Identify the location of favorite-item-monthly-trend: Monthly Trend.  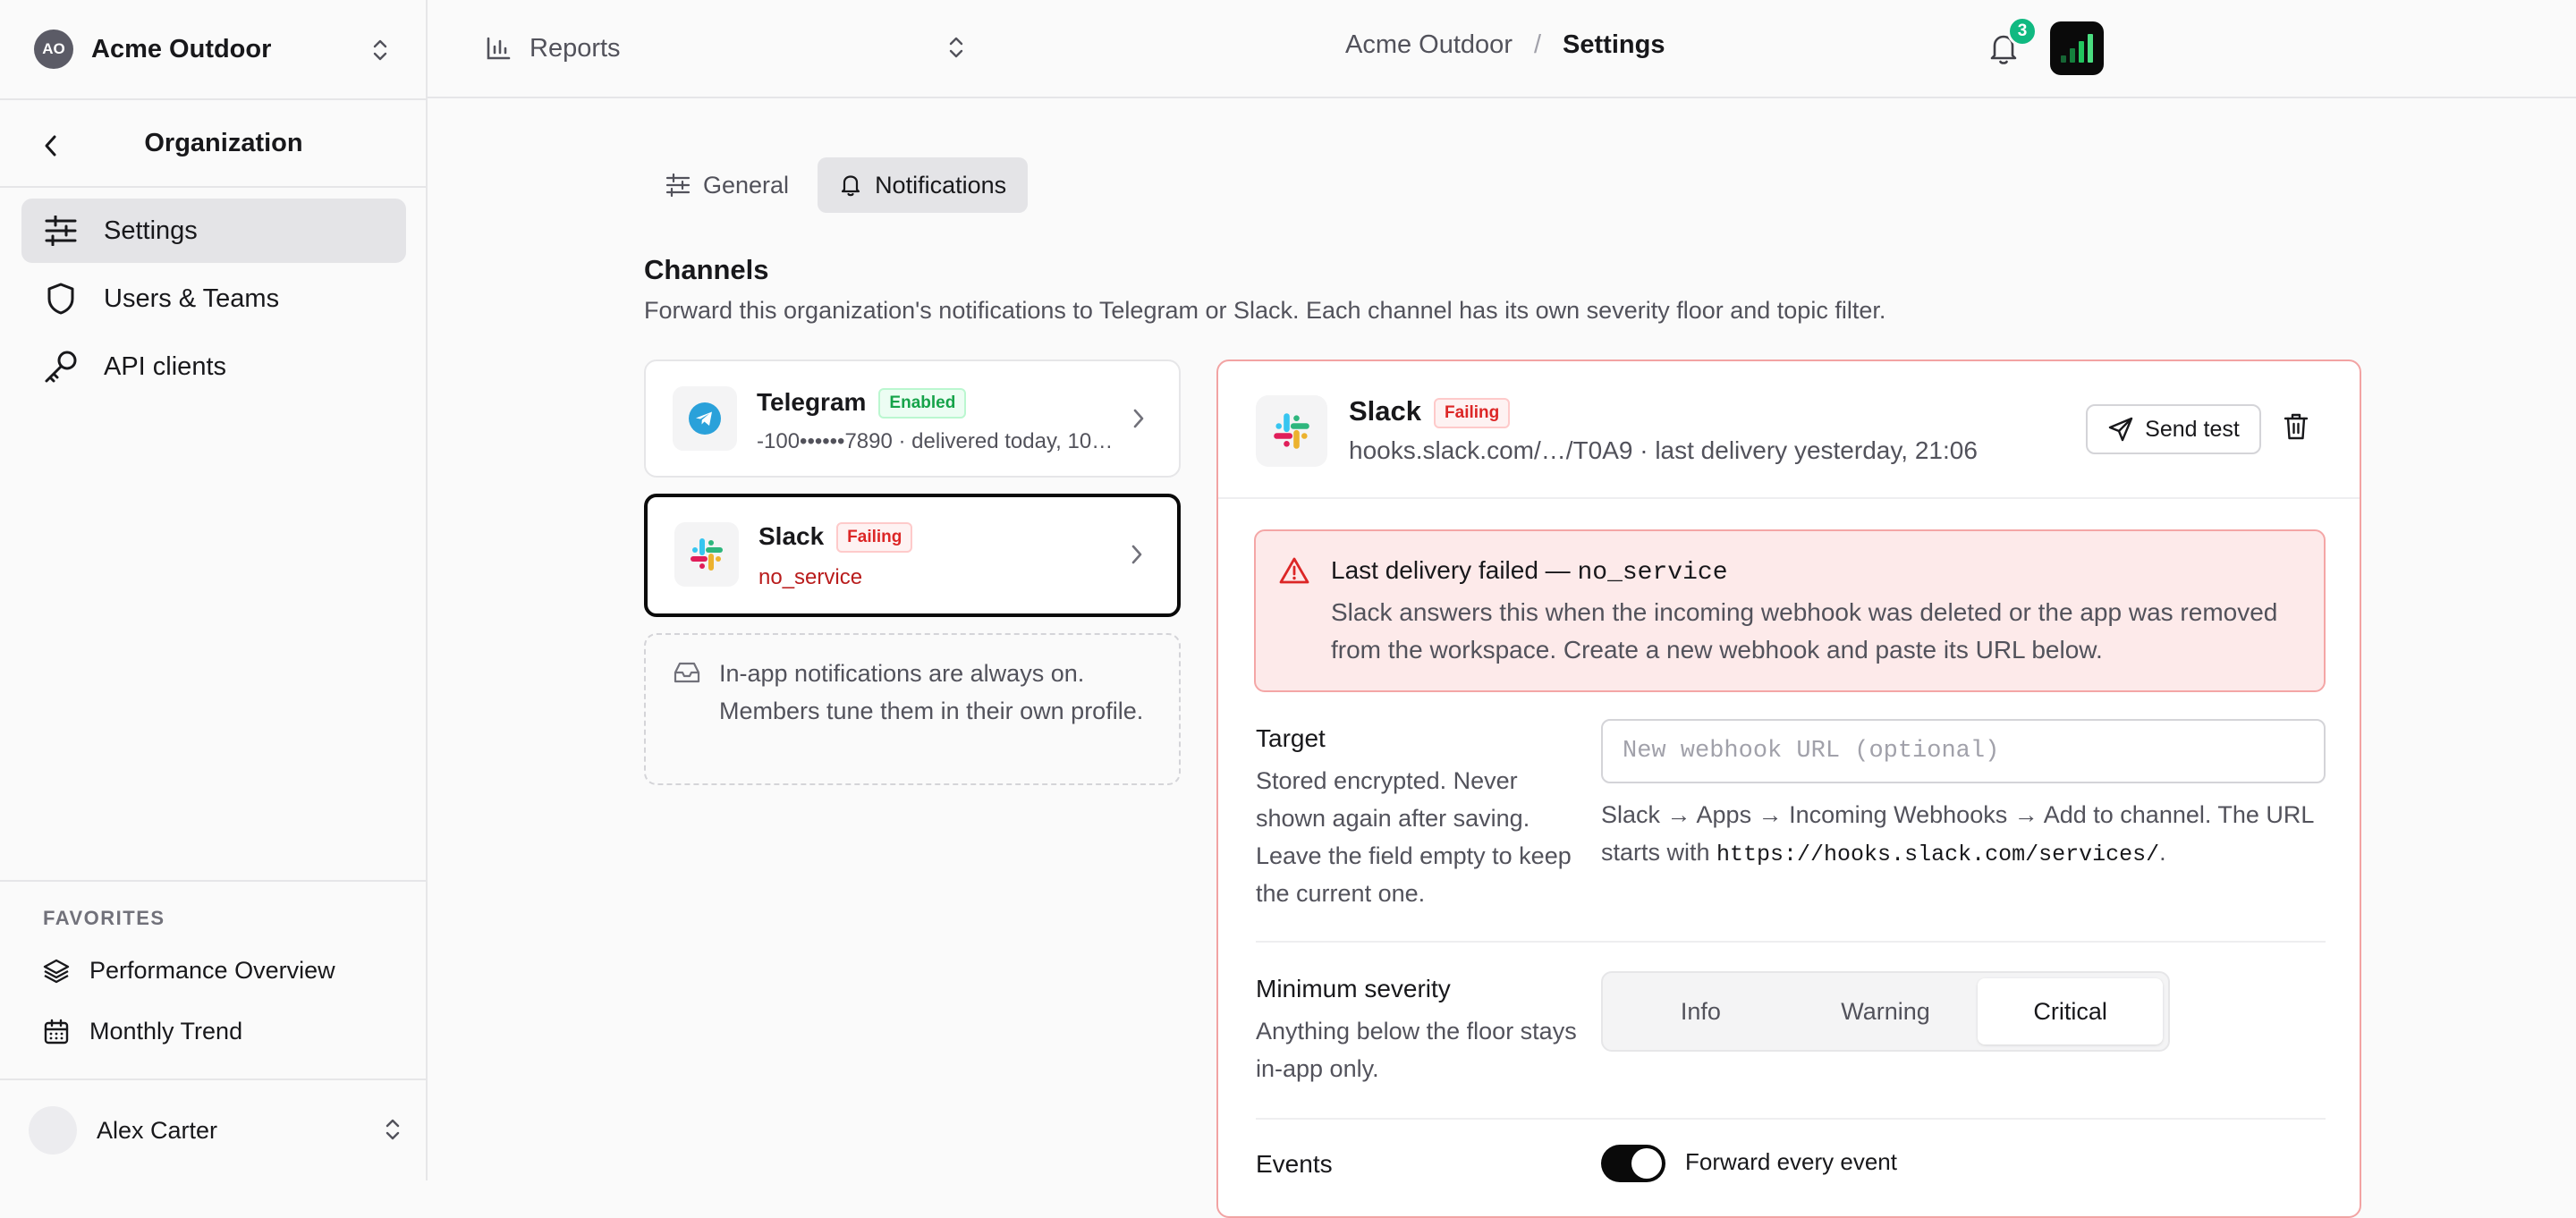
(142, 1031).